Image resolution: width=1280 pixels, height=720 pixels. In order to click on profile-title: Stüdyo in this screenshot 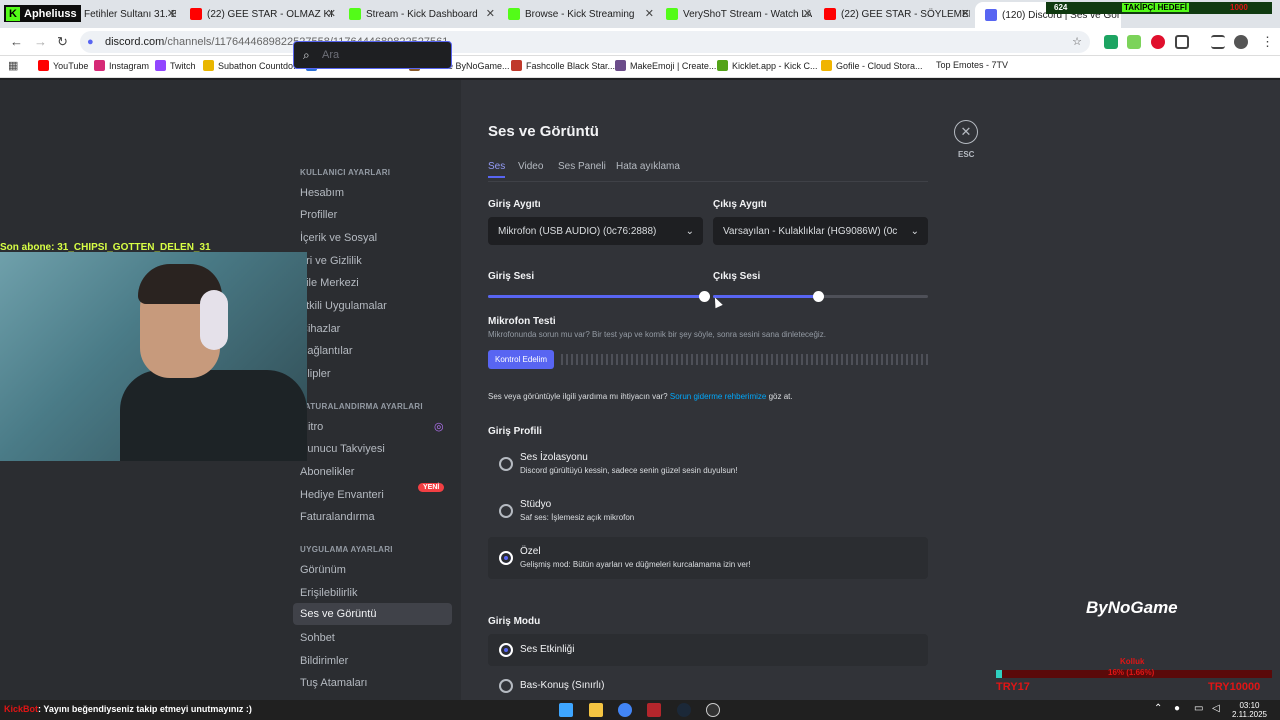, I will do `click(536, 504)`.